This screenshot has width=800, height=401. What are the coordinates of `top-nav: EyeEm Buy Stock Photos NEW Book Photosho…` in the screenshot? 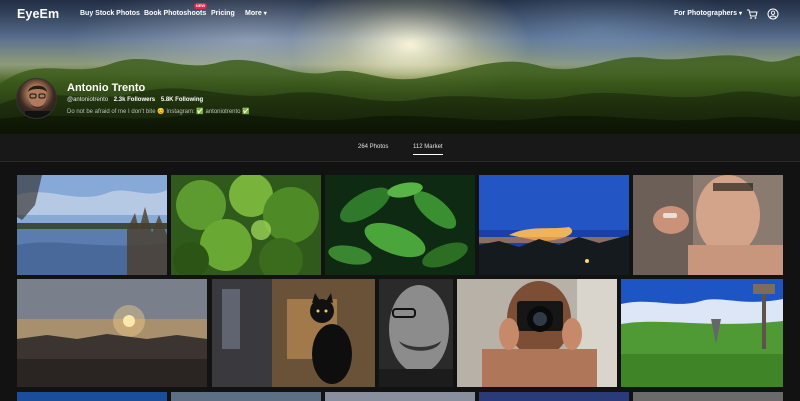 It's located at (400, 14).